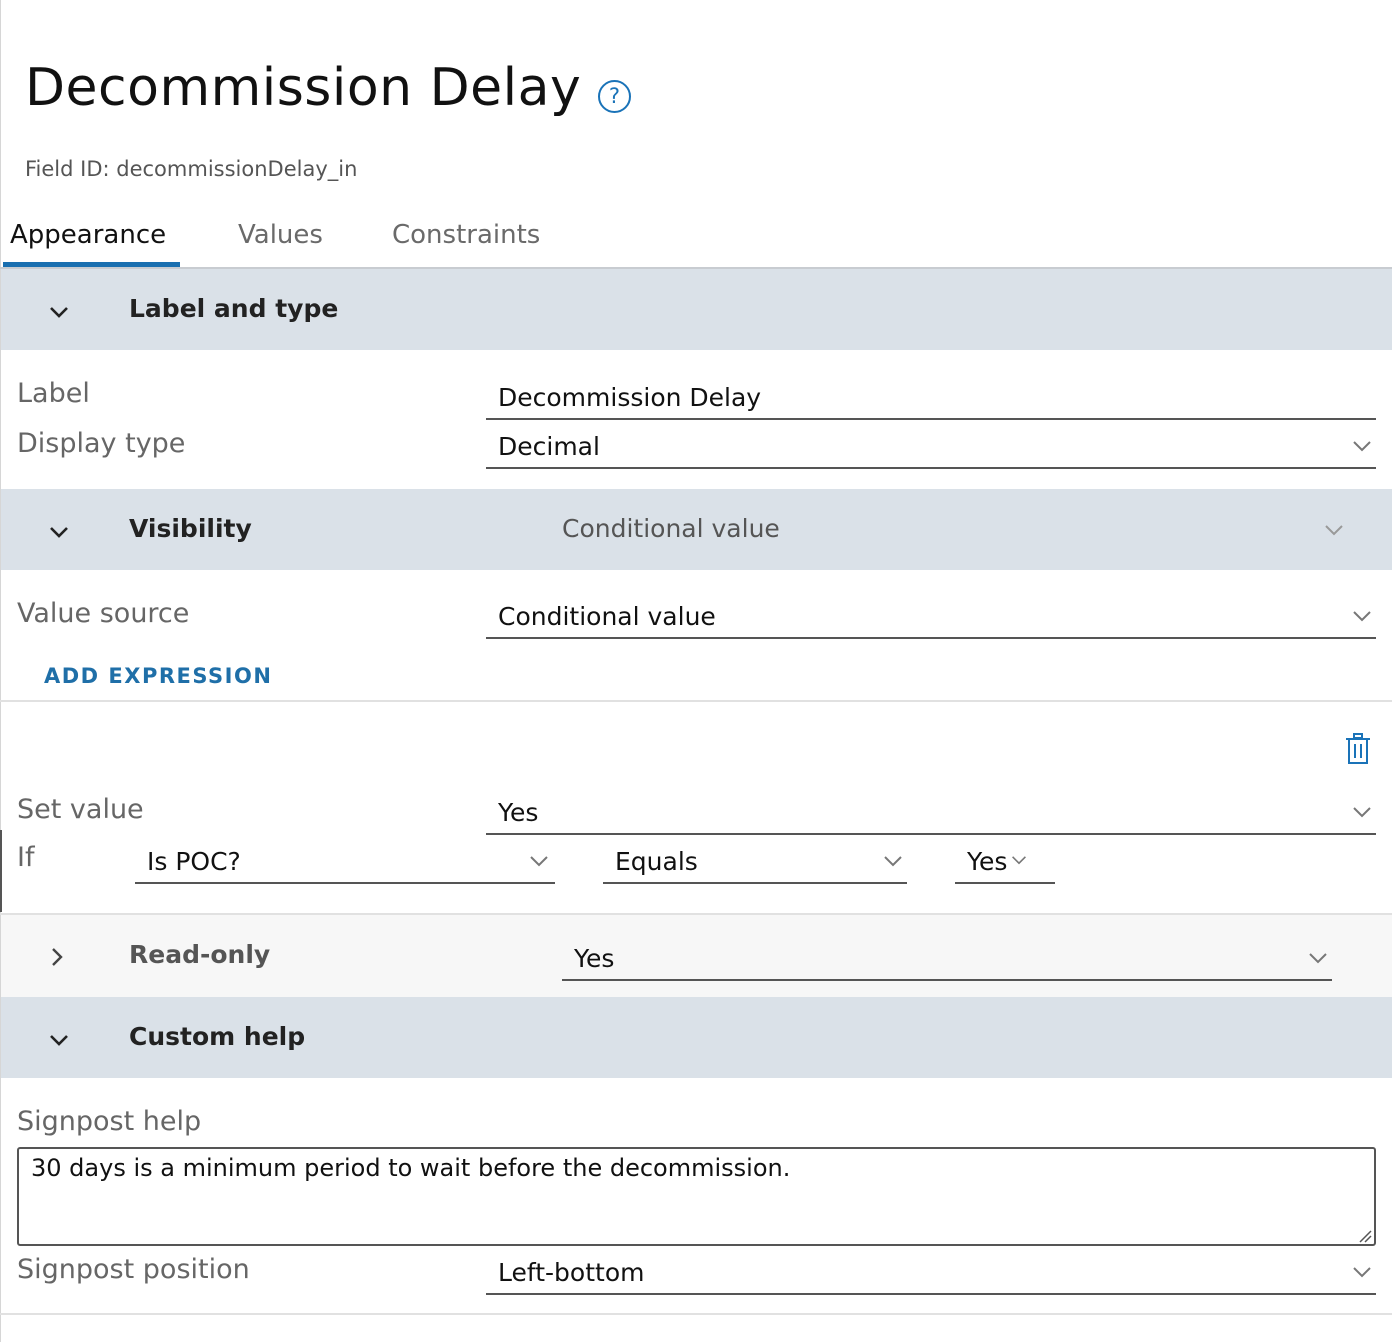 The height and width of the screenshot is (1342, 1392). I want to click on if-value-select: Yes, so click(1005, 860).